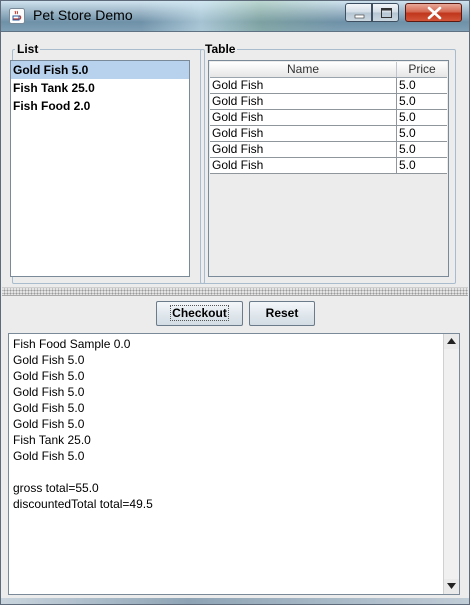 This screenshot has width=470, height=605. I want to click on title-bar: Pet Store Demo, so click(235, 16).